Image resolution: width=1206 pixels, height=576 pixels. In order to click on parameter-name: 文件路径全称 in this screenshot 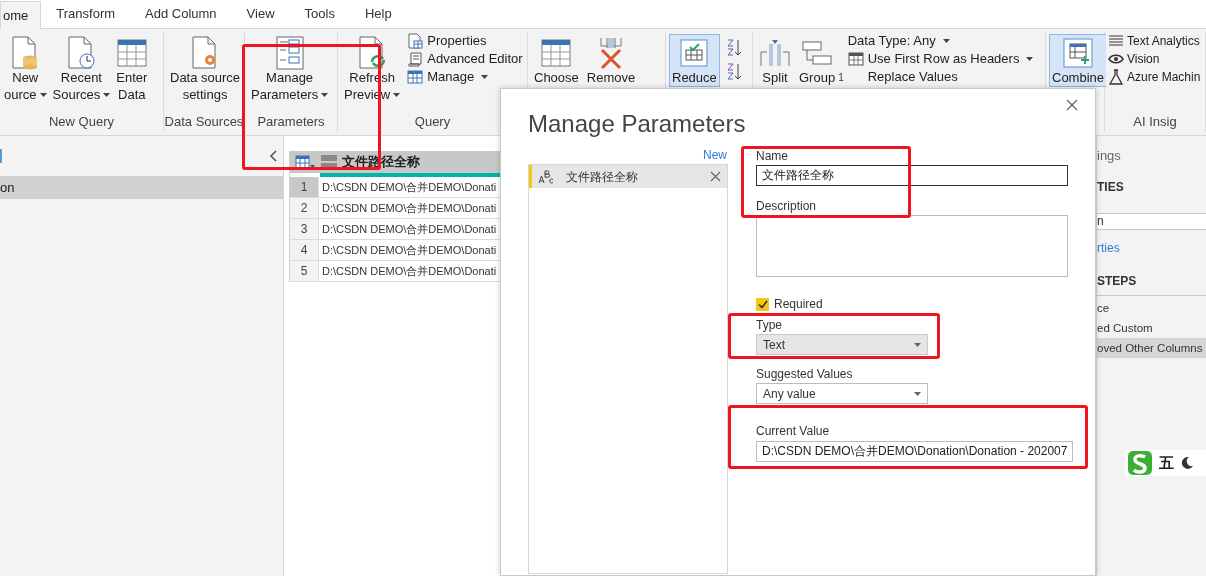, I will do `click(602, 177)`.